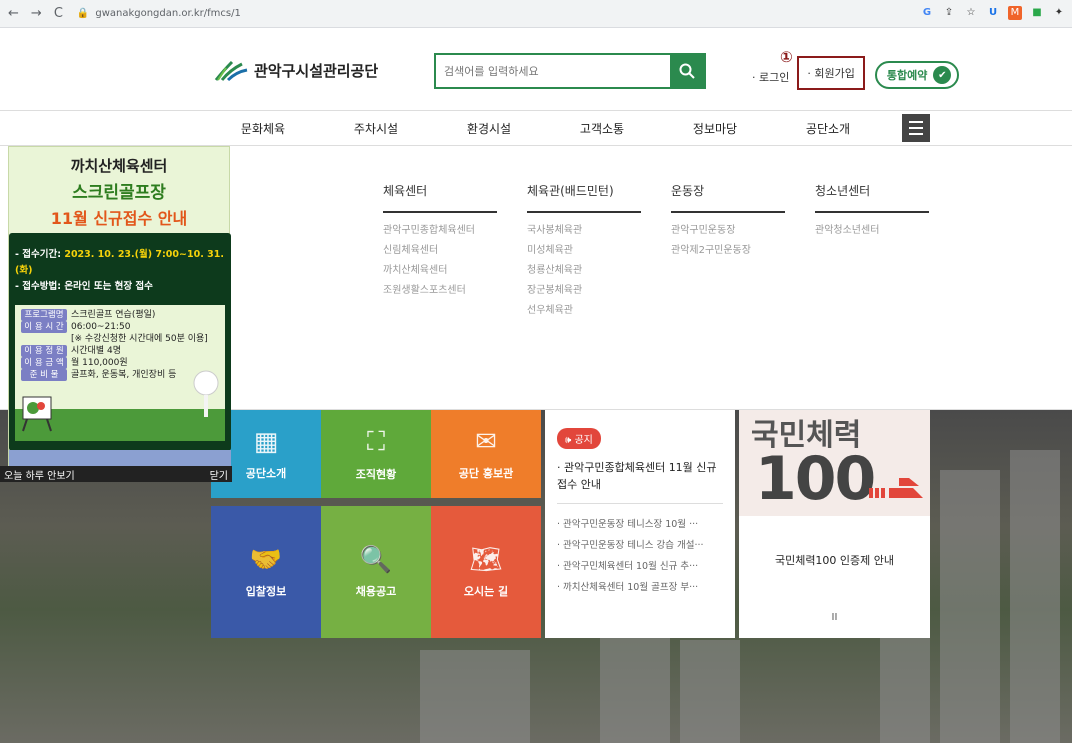 This screenshot has height=743, width=1072. I want to click on search-button, so click(687, 71).